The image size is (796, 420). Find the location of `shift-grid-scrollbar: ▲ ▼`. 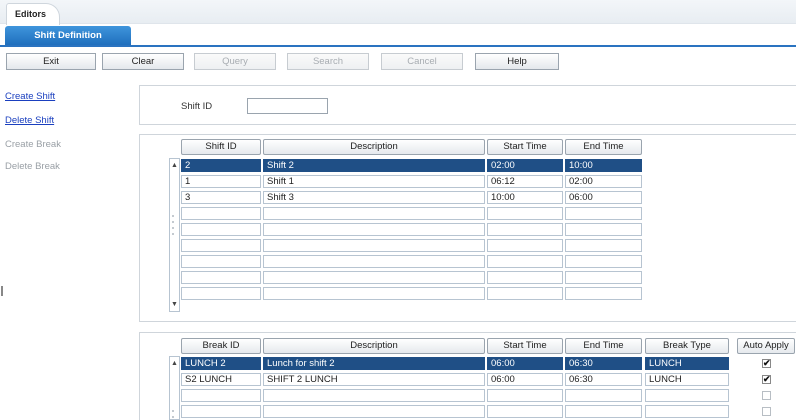

shift-grid-scrollbar: ▲ ▼ is located at coordinates (174, 235).